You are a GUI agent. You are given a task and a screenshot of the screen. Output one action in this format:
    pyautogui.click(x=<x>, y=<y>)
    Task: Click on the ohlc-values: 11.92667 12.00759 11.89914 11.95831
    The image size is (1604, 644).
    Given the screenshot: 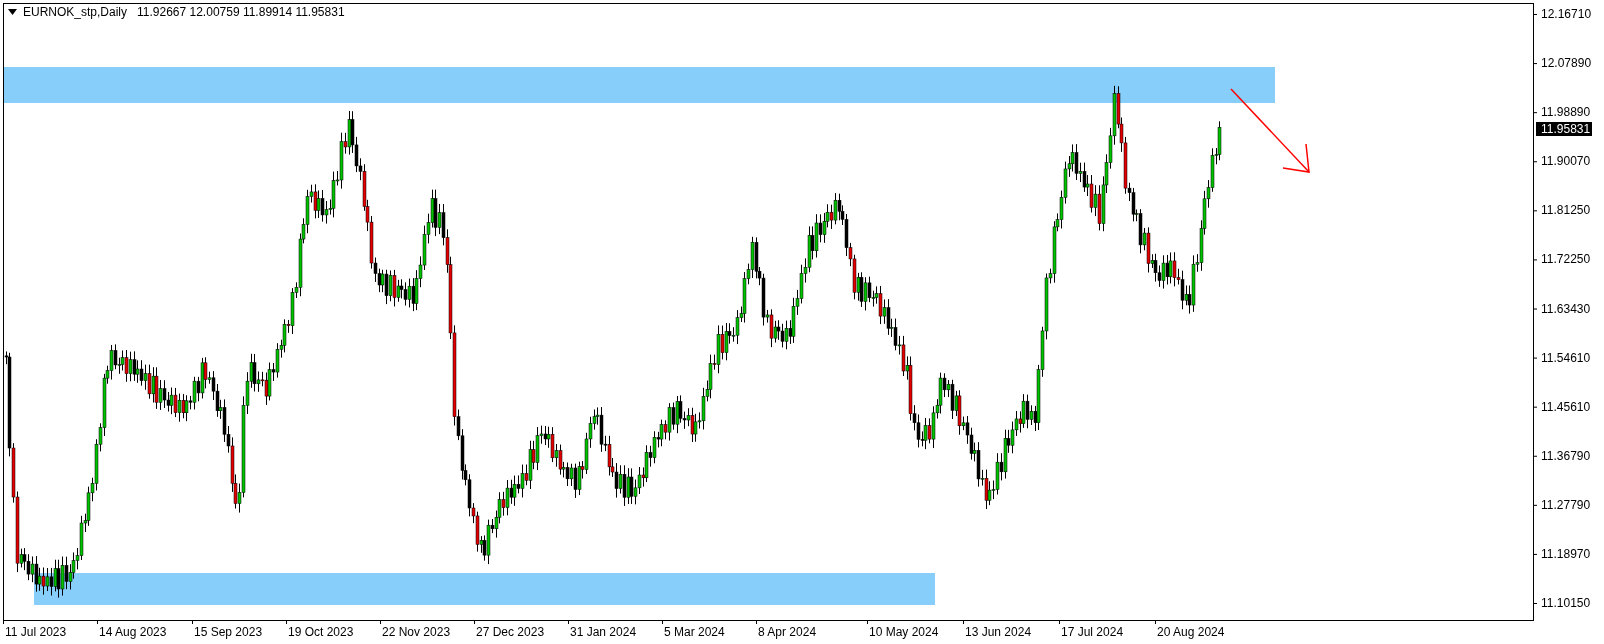 What is the action you would take?
    pyautogui.click(x=241, y=12)
    